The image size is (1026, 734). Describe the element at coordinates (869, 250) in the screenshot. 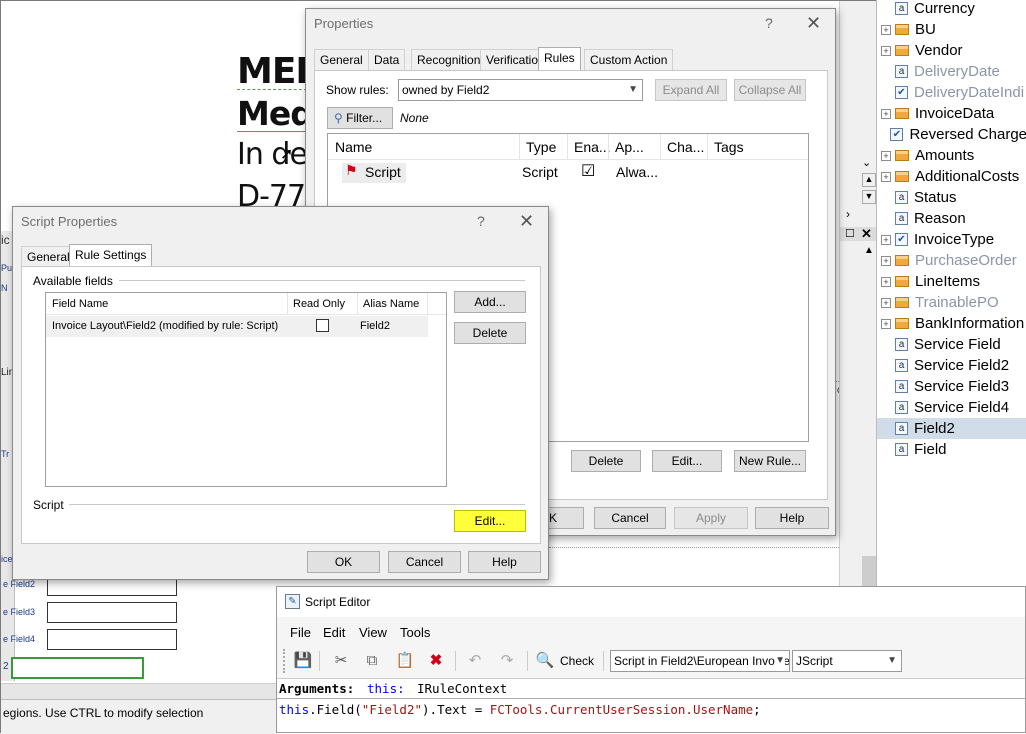

I see `scroll-up-arrow-icon: ▲` at that location.